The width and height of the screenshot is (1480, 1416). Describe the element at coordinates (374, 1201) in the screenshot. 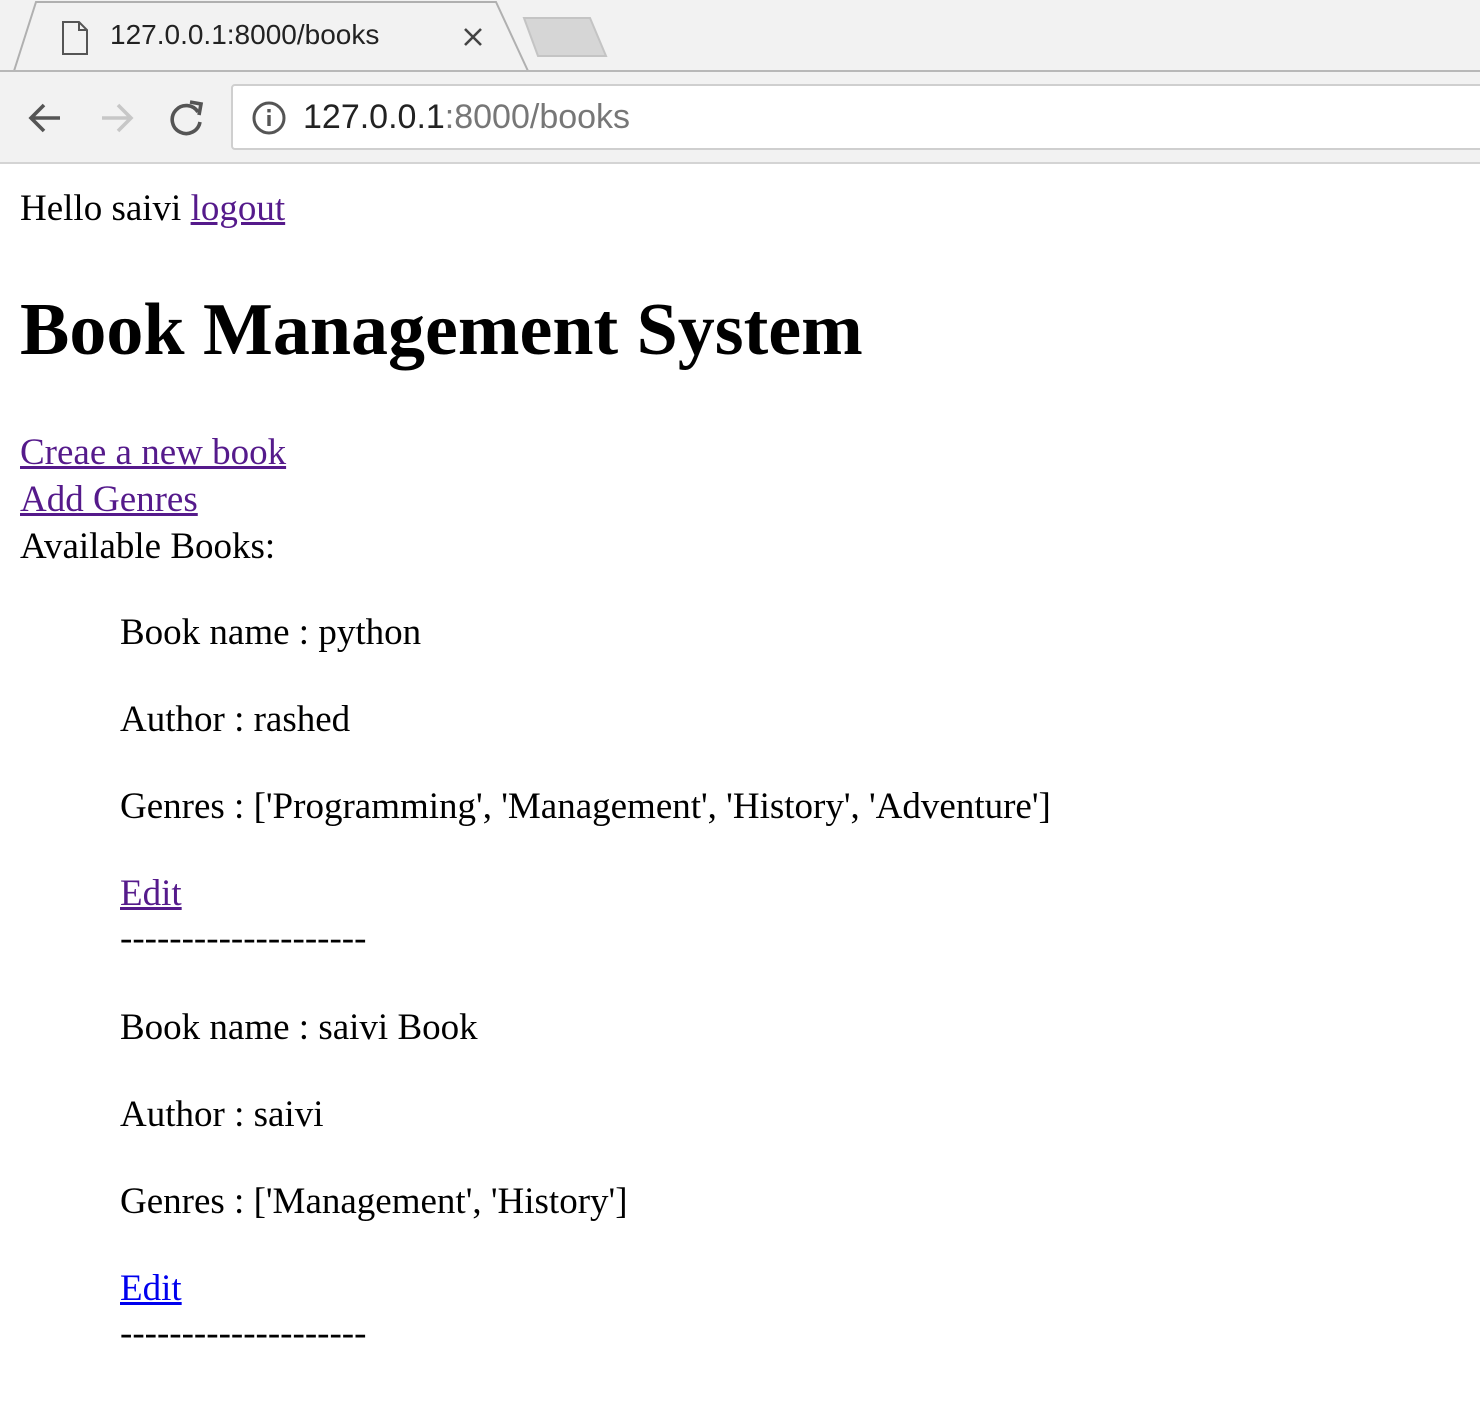

I see `book-genres: Genres : ['Management', 'History']` at that location.